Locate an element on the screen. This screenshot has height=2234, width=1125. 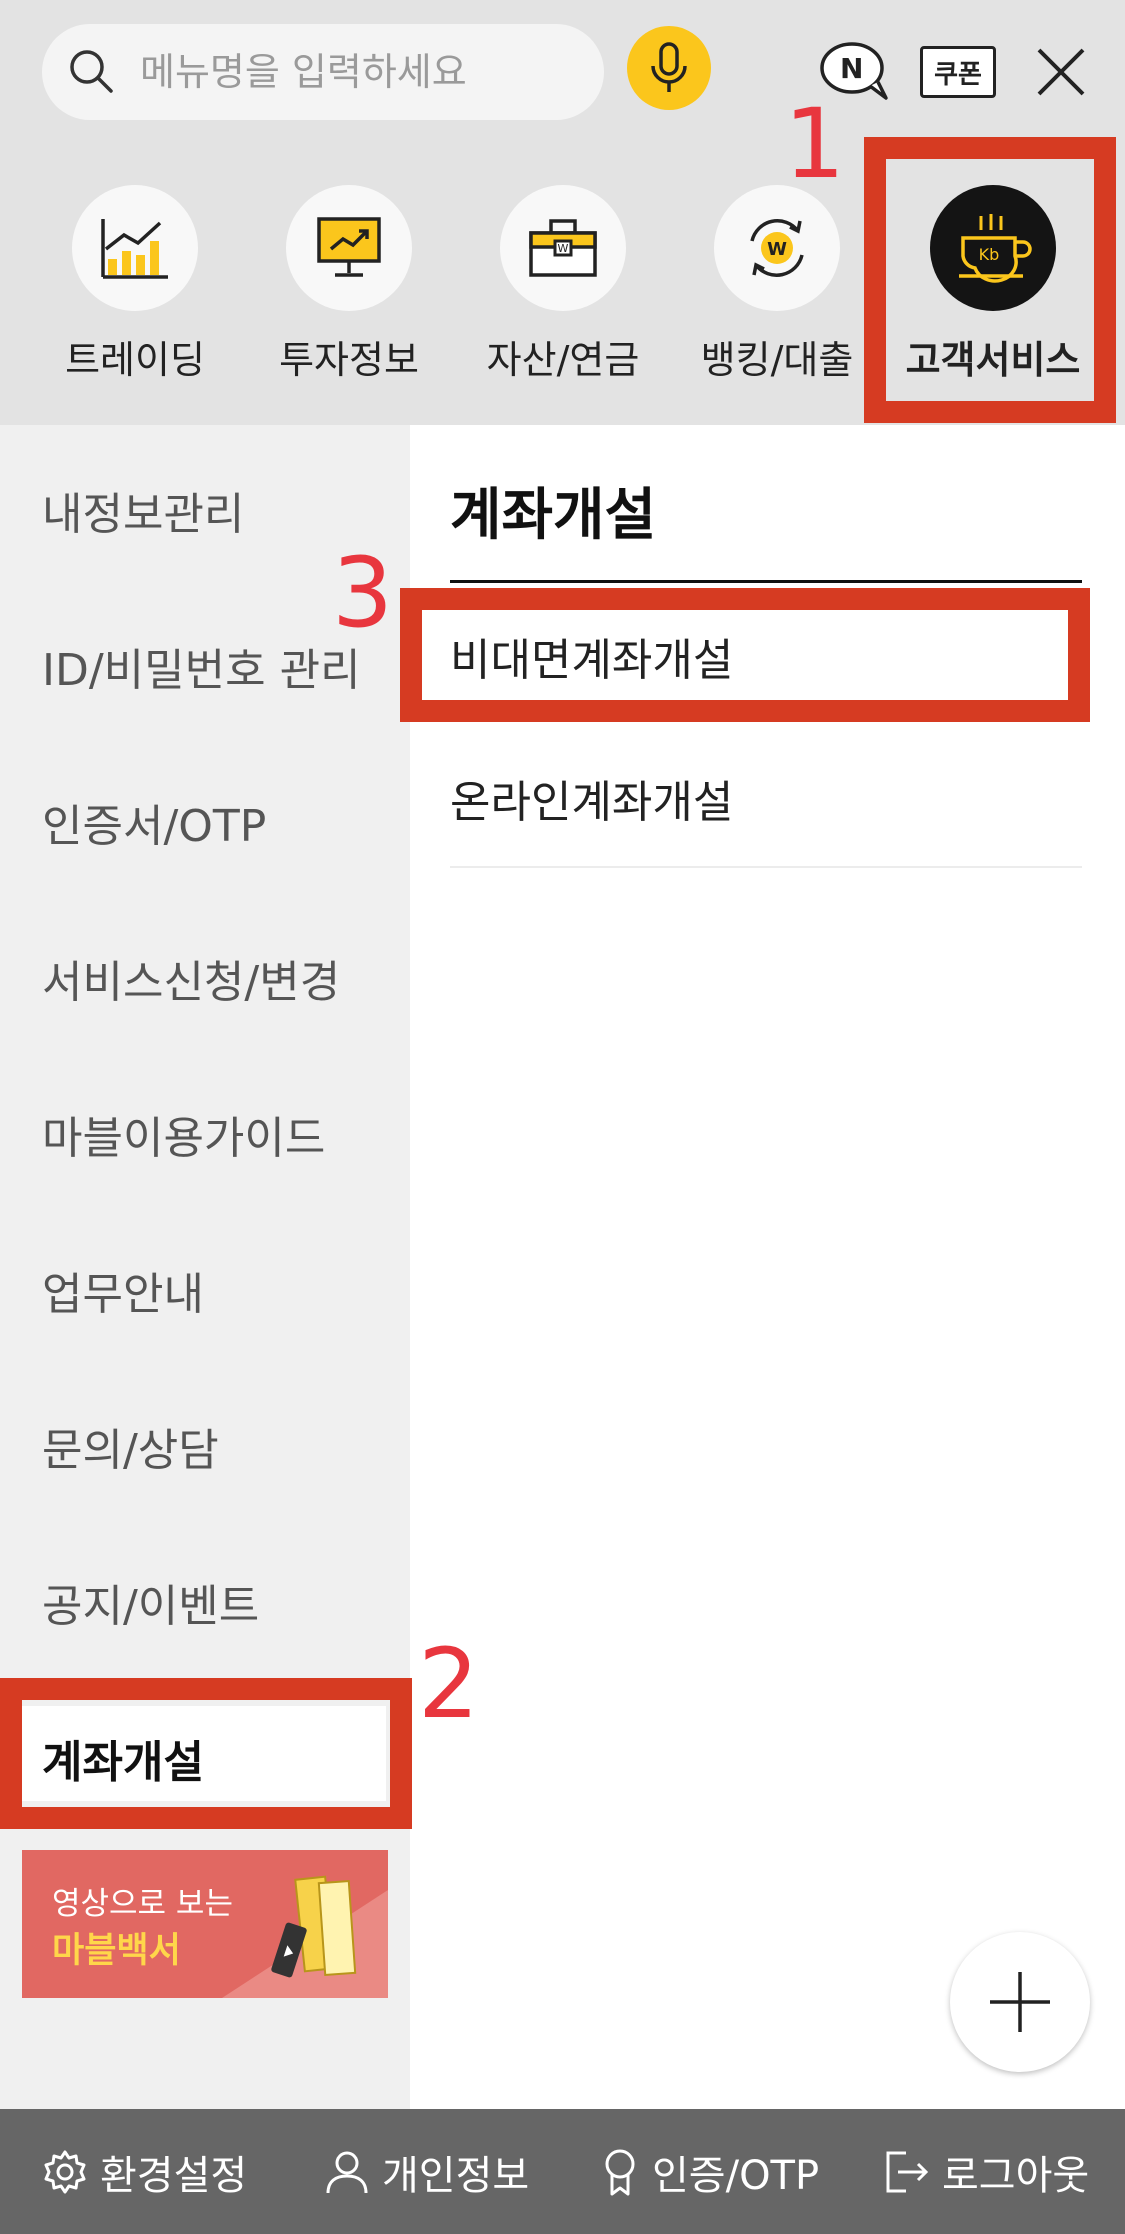
microphone-icon is located at coordinates (669, 67).